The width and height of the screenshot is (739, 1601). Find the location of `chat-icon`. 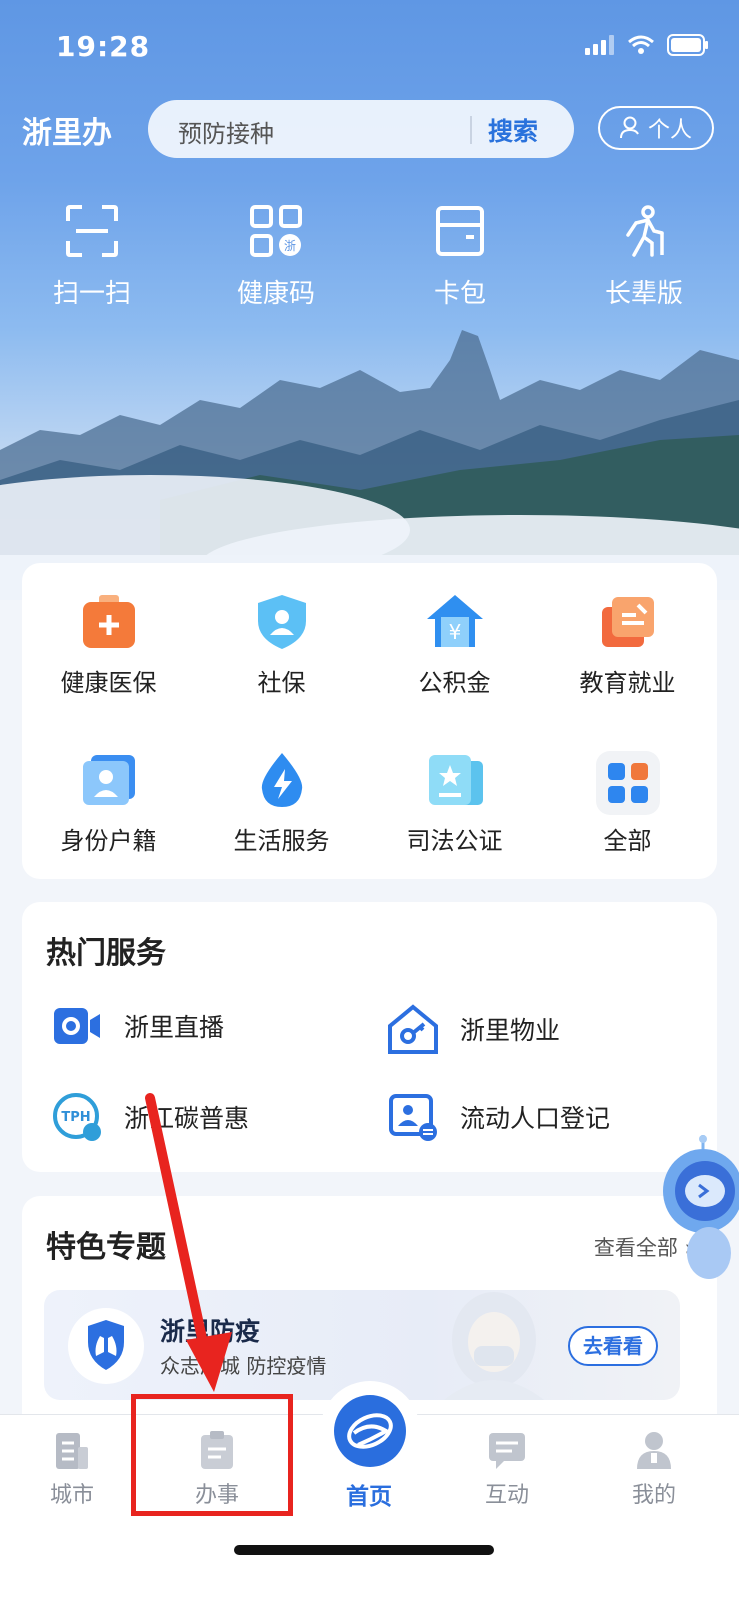

chat-icon is located at coordinates (507, 1451).